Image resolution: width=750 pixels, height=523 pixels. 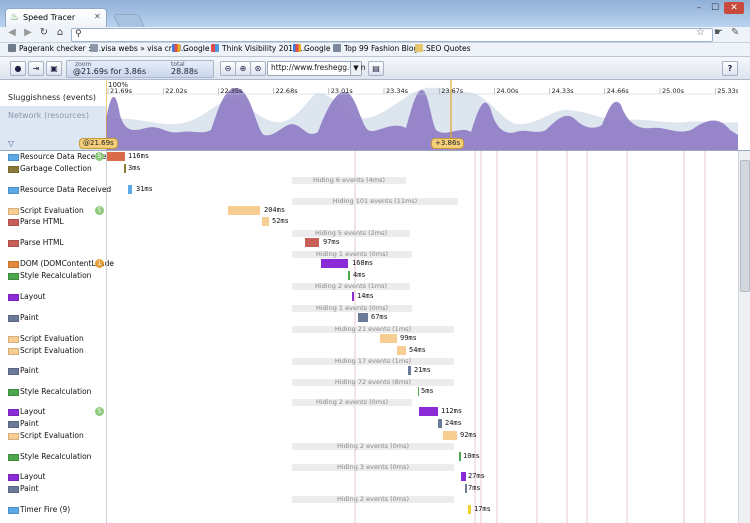 What do you see at coordinates (476, 476) in the screenshot?
I see `event-duration: 27ms` at bounding box center [476, 476].